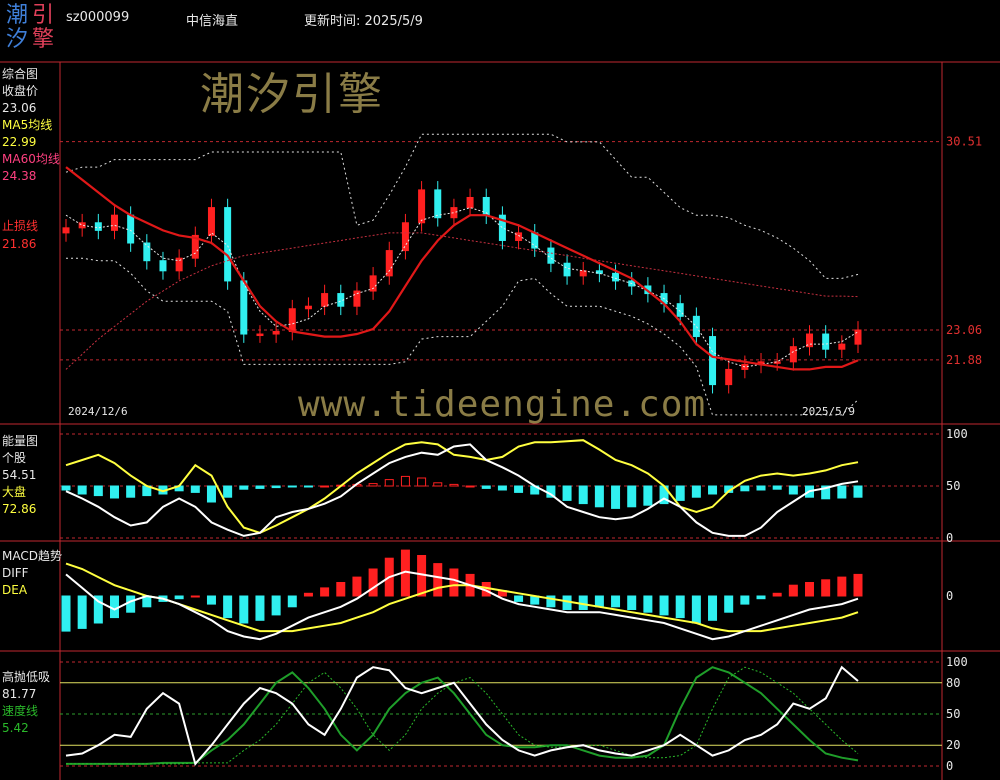 The width and height of the screenshot is (1000, 780). I want to click on ma5-value: 22.99, so click(19, 142).